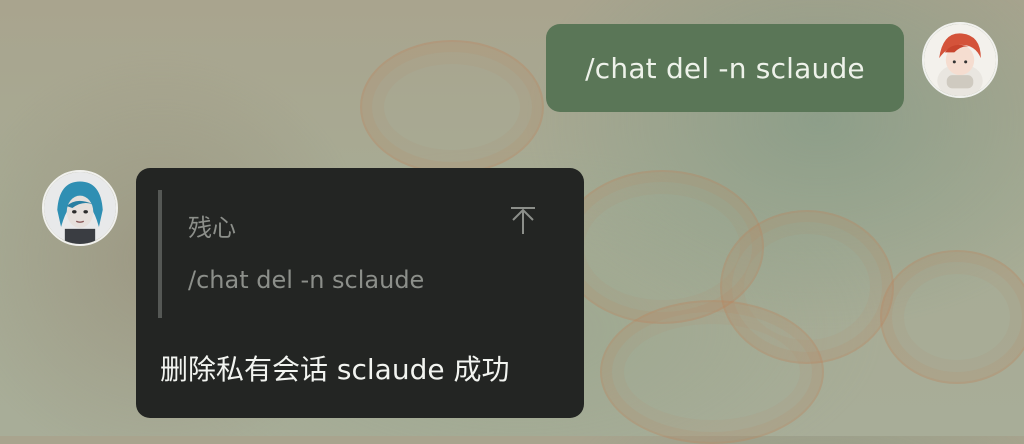 The width and height of the screenshot is (1024, 444). Describe the element at coordinates (356, 254) in the screenshot. I see `quoted-message: 残心 /chat del -n sclaude` at that location.